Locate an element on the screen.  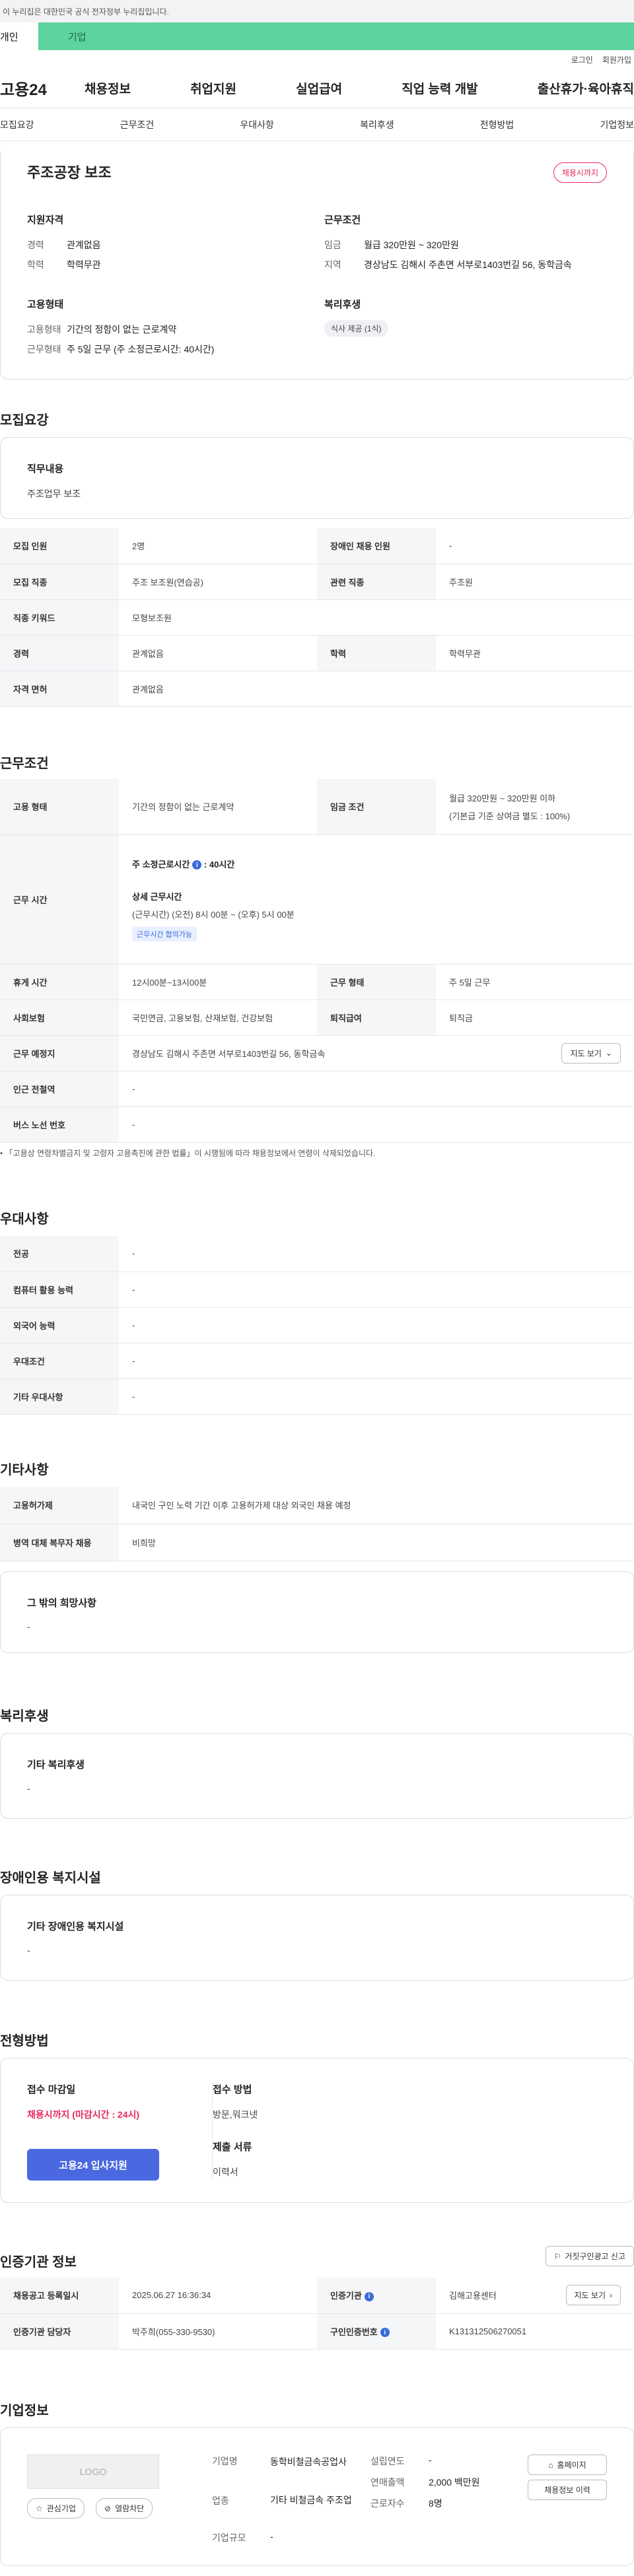
table-cell: 12시00분~13시00분 is located at coordinates (218, 982).